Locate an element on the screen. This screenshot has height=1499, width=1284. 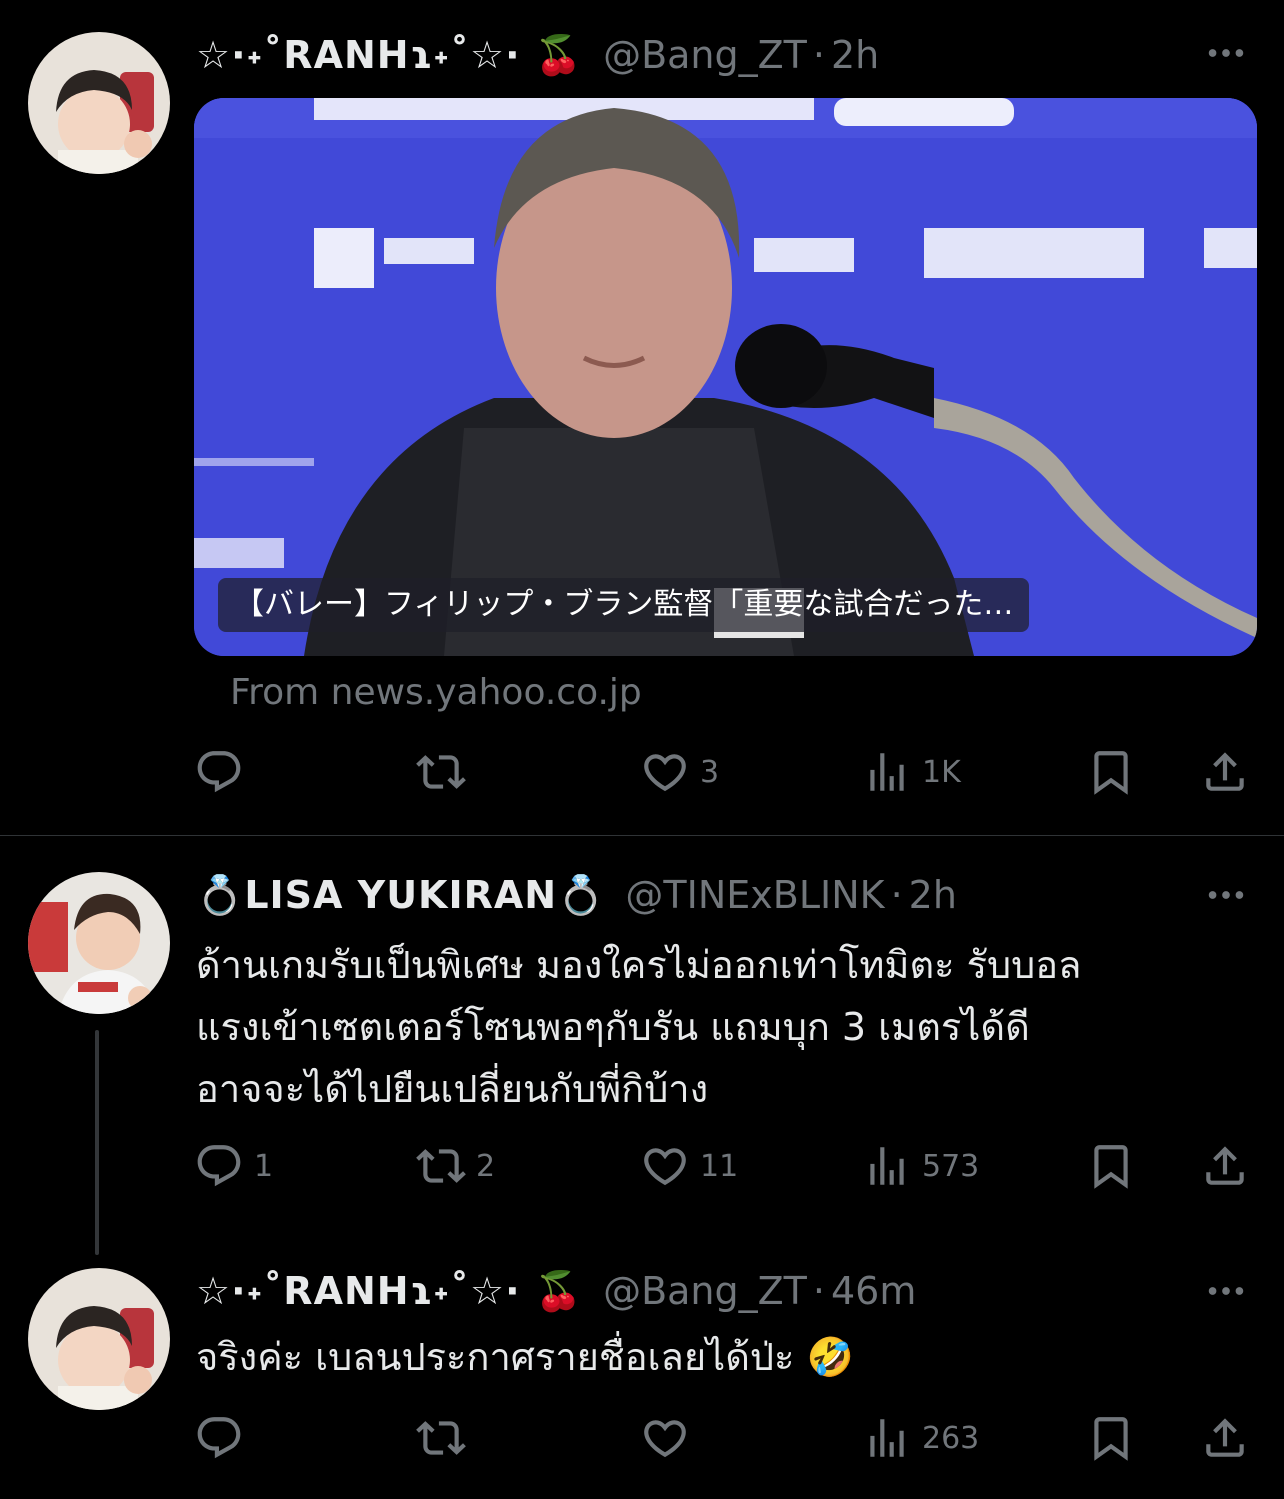
tweet-header: ☆·˖˚RANHɿ˖˚☆· 🍒 @Bang_ZT · 2h is located at coordinates (537, 55).